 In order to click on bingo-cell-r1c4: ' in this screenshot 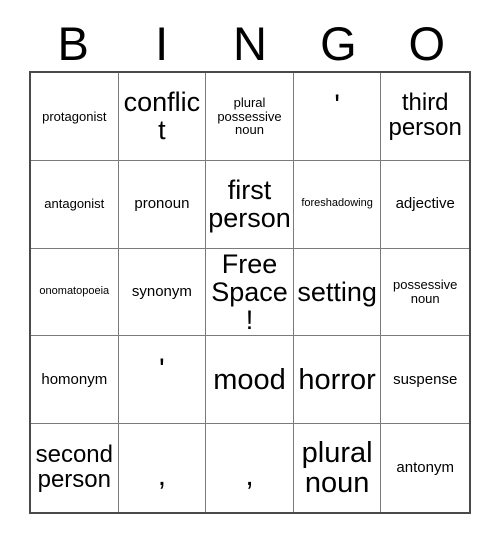, I will do `click(337, 117)`.